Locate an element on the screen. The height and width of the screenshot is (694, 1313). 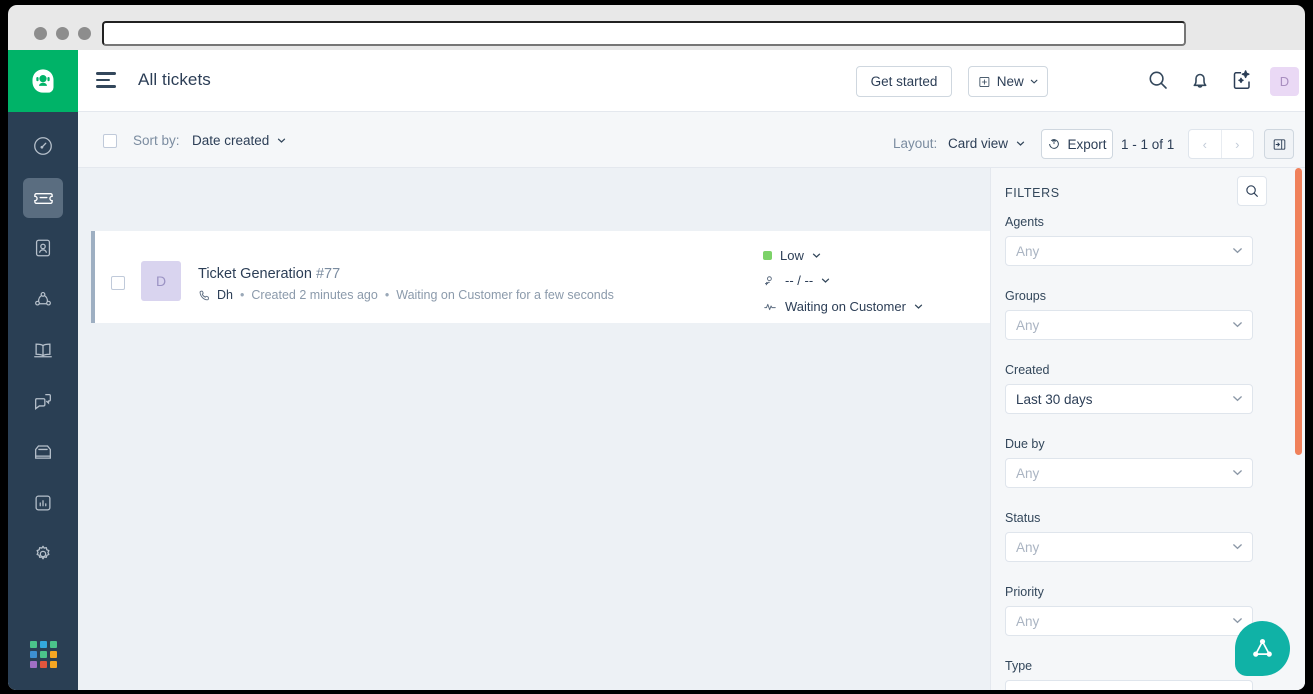
window-maximize-dot is located at coordinates (84, 33).